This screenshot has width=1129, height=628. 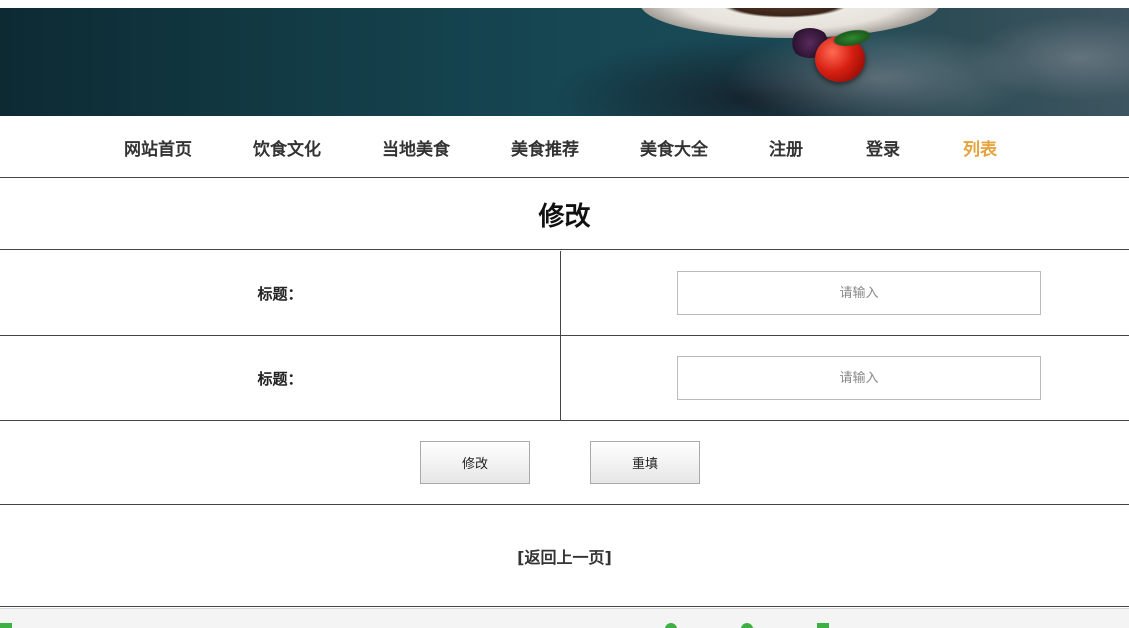 I want to click on nav-item-login: 登录, so click(x=883, y=147).